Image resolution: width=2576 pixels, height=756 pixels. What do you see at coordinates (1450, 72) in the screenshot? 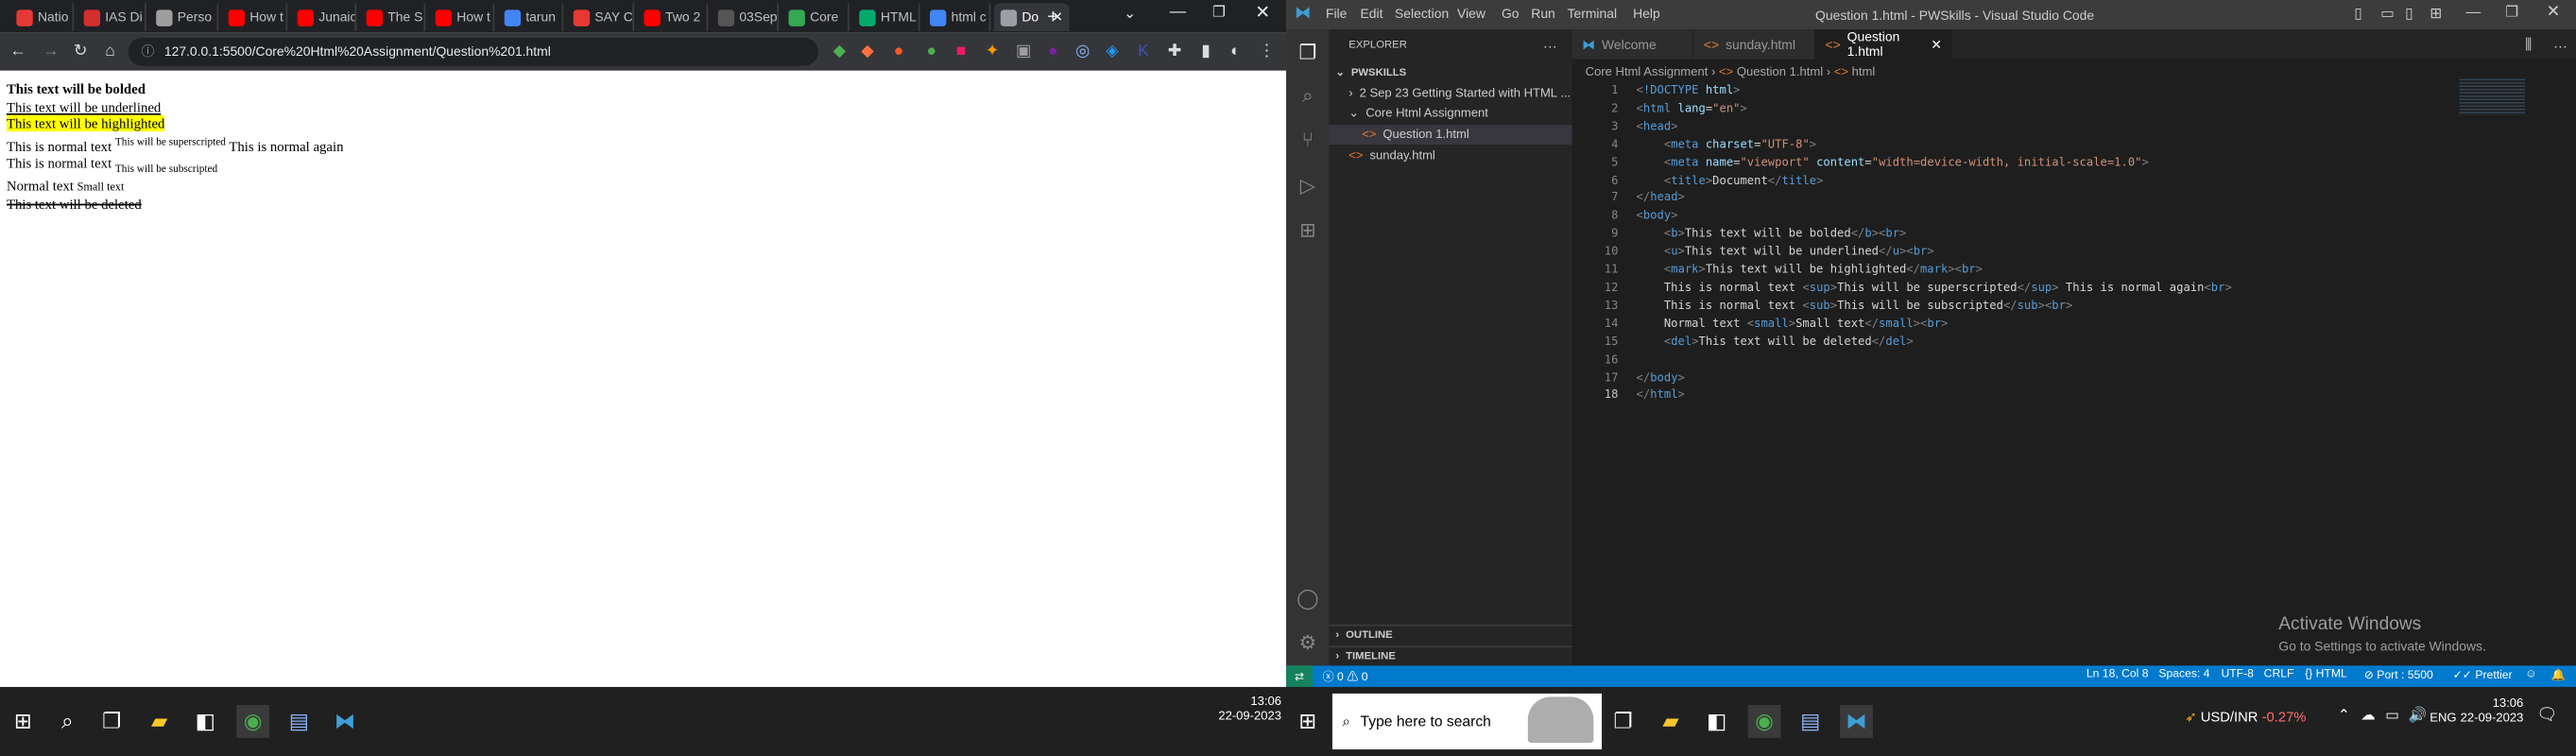
I see `workspace-root: ⌄ PWSKILLS` at bounding box center [1450, 72].